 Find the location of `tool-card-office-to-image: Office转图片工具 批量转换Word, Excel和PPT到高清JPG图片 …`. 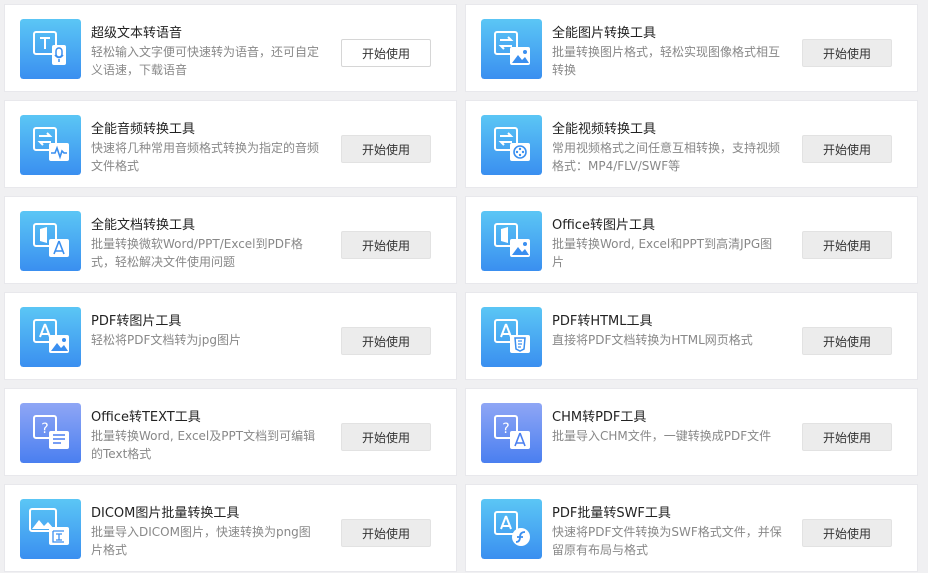

tool-card-office-to-image: Office转图片工具 批量转换Word, Excel和PPT到高清JPG图片 … is located at coordinates (691, 240).